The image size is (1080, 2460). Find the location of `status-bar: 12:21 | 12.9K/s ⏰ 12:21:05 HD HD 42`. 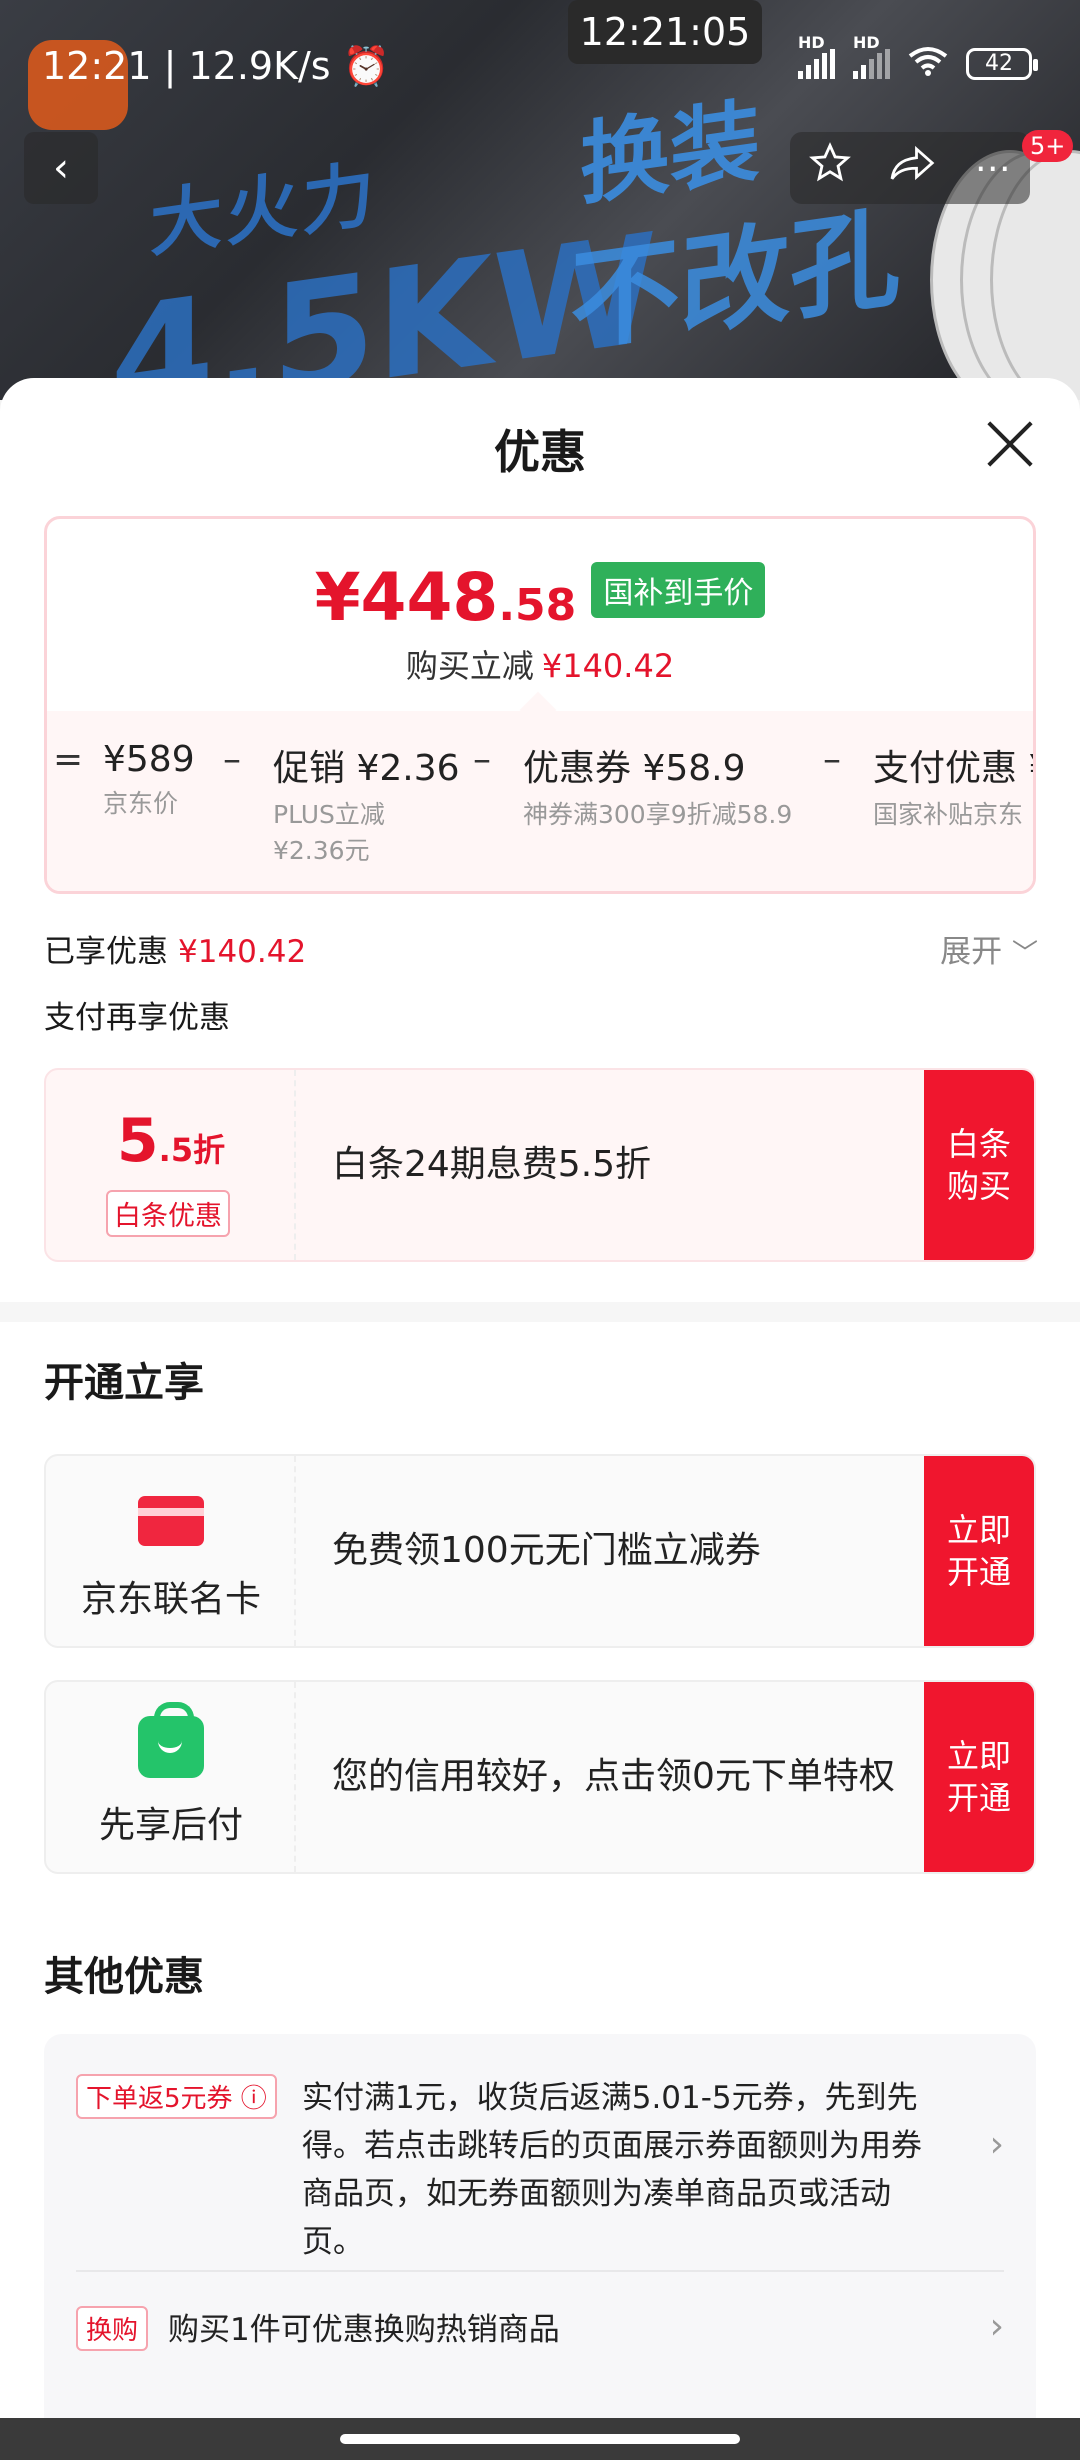

status-bar: 12:21 | 12.9K/s ⏰ 12:21:05 HD HD 42 is located at coordinates (540, 65).